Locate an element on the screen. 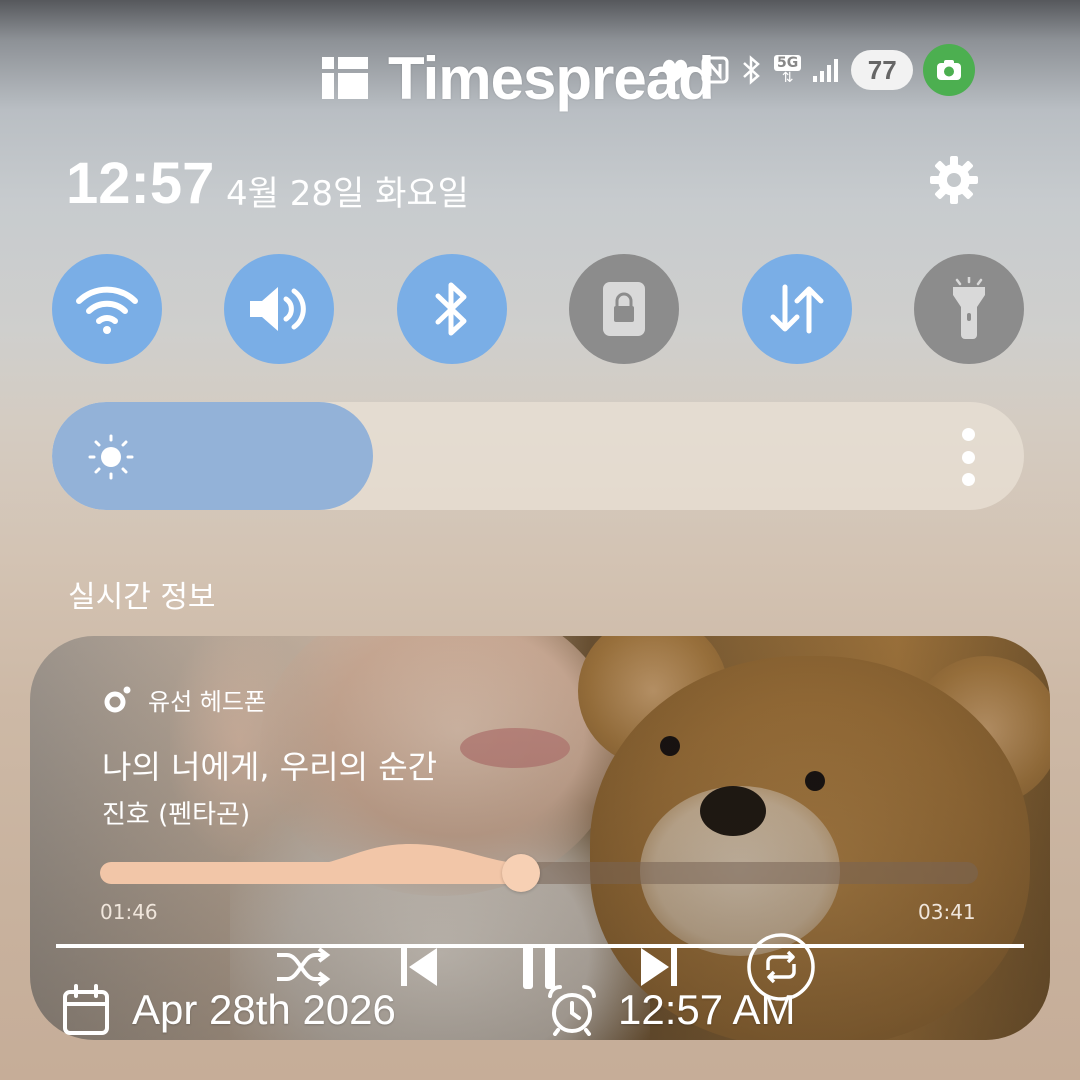  brightness-slider is located at coordinates (538, 456).